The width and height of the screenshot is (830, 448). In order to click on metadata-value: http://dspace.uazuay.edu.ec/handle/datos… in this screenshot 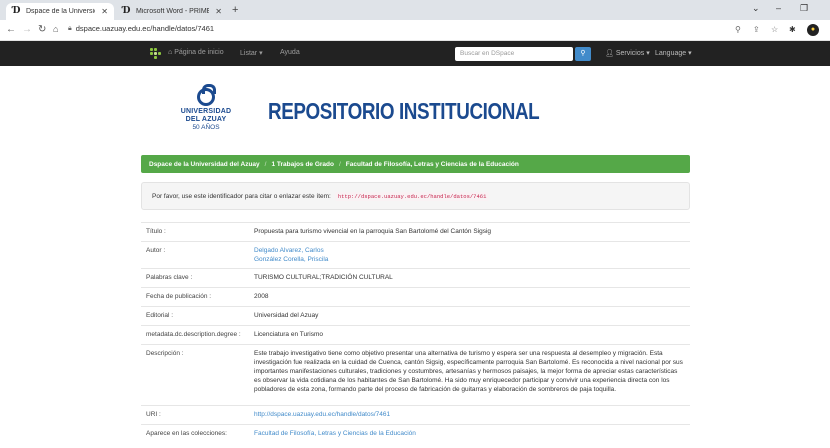, I will do `click(472, 415)`.